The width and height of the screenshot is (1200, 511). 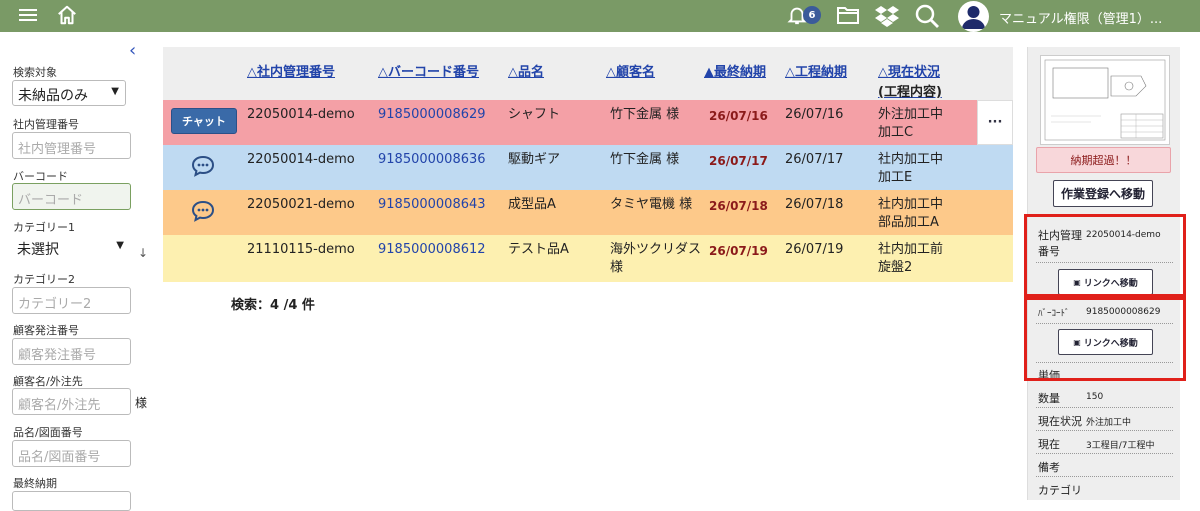 I want to click on user-avatar-icon, so click(x=973, y=16).